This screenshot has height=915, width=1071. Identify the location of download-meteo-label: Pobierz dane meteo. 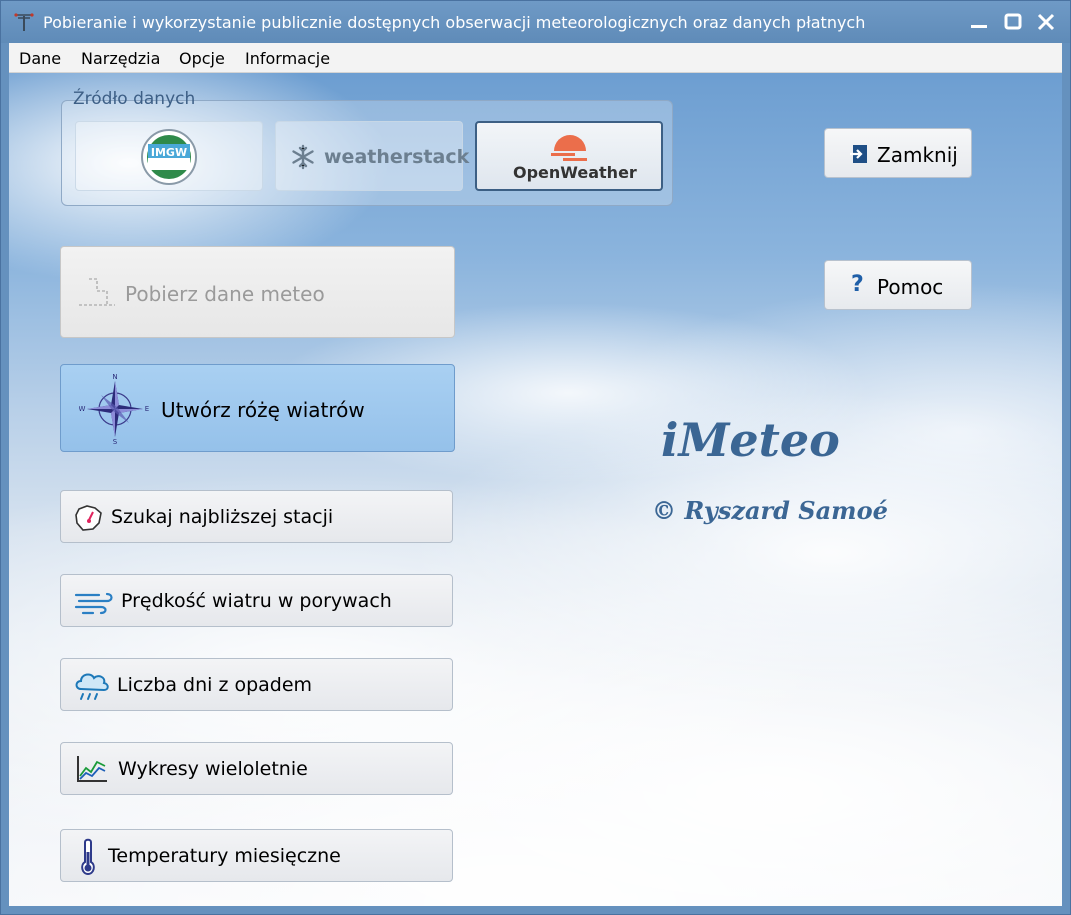
(225, 294).